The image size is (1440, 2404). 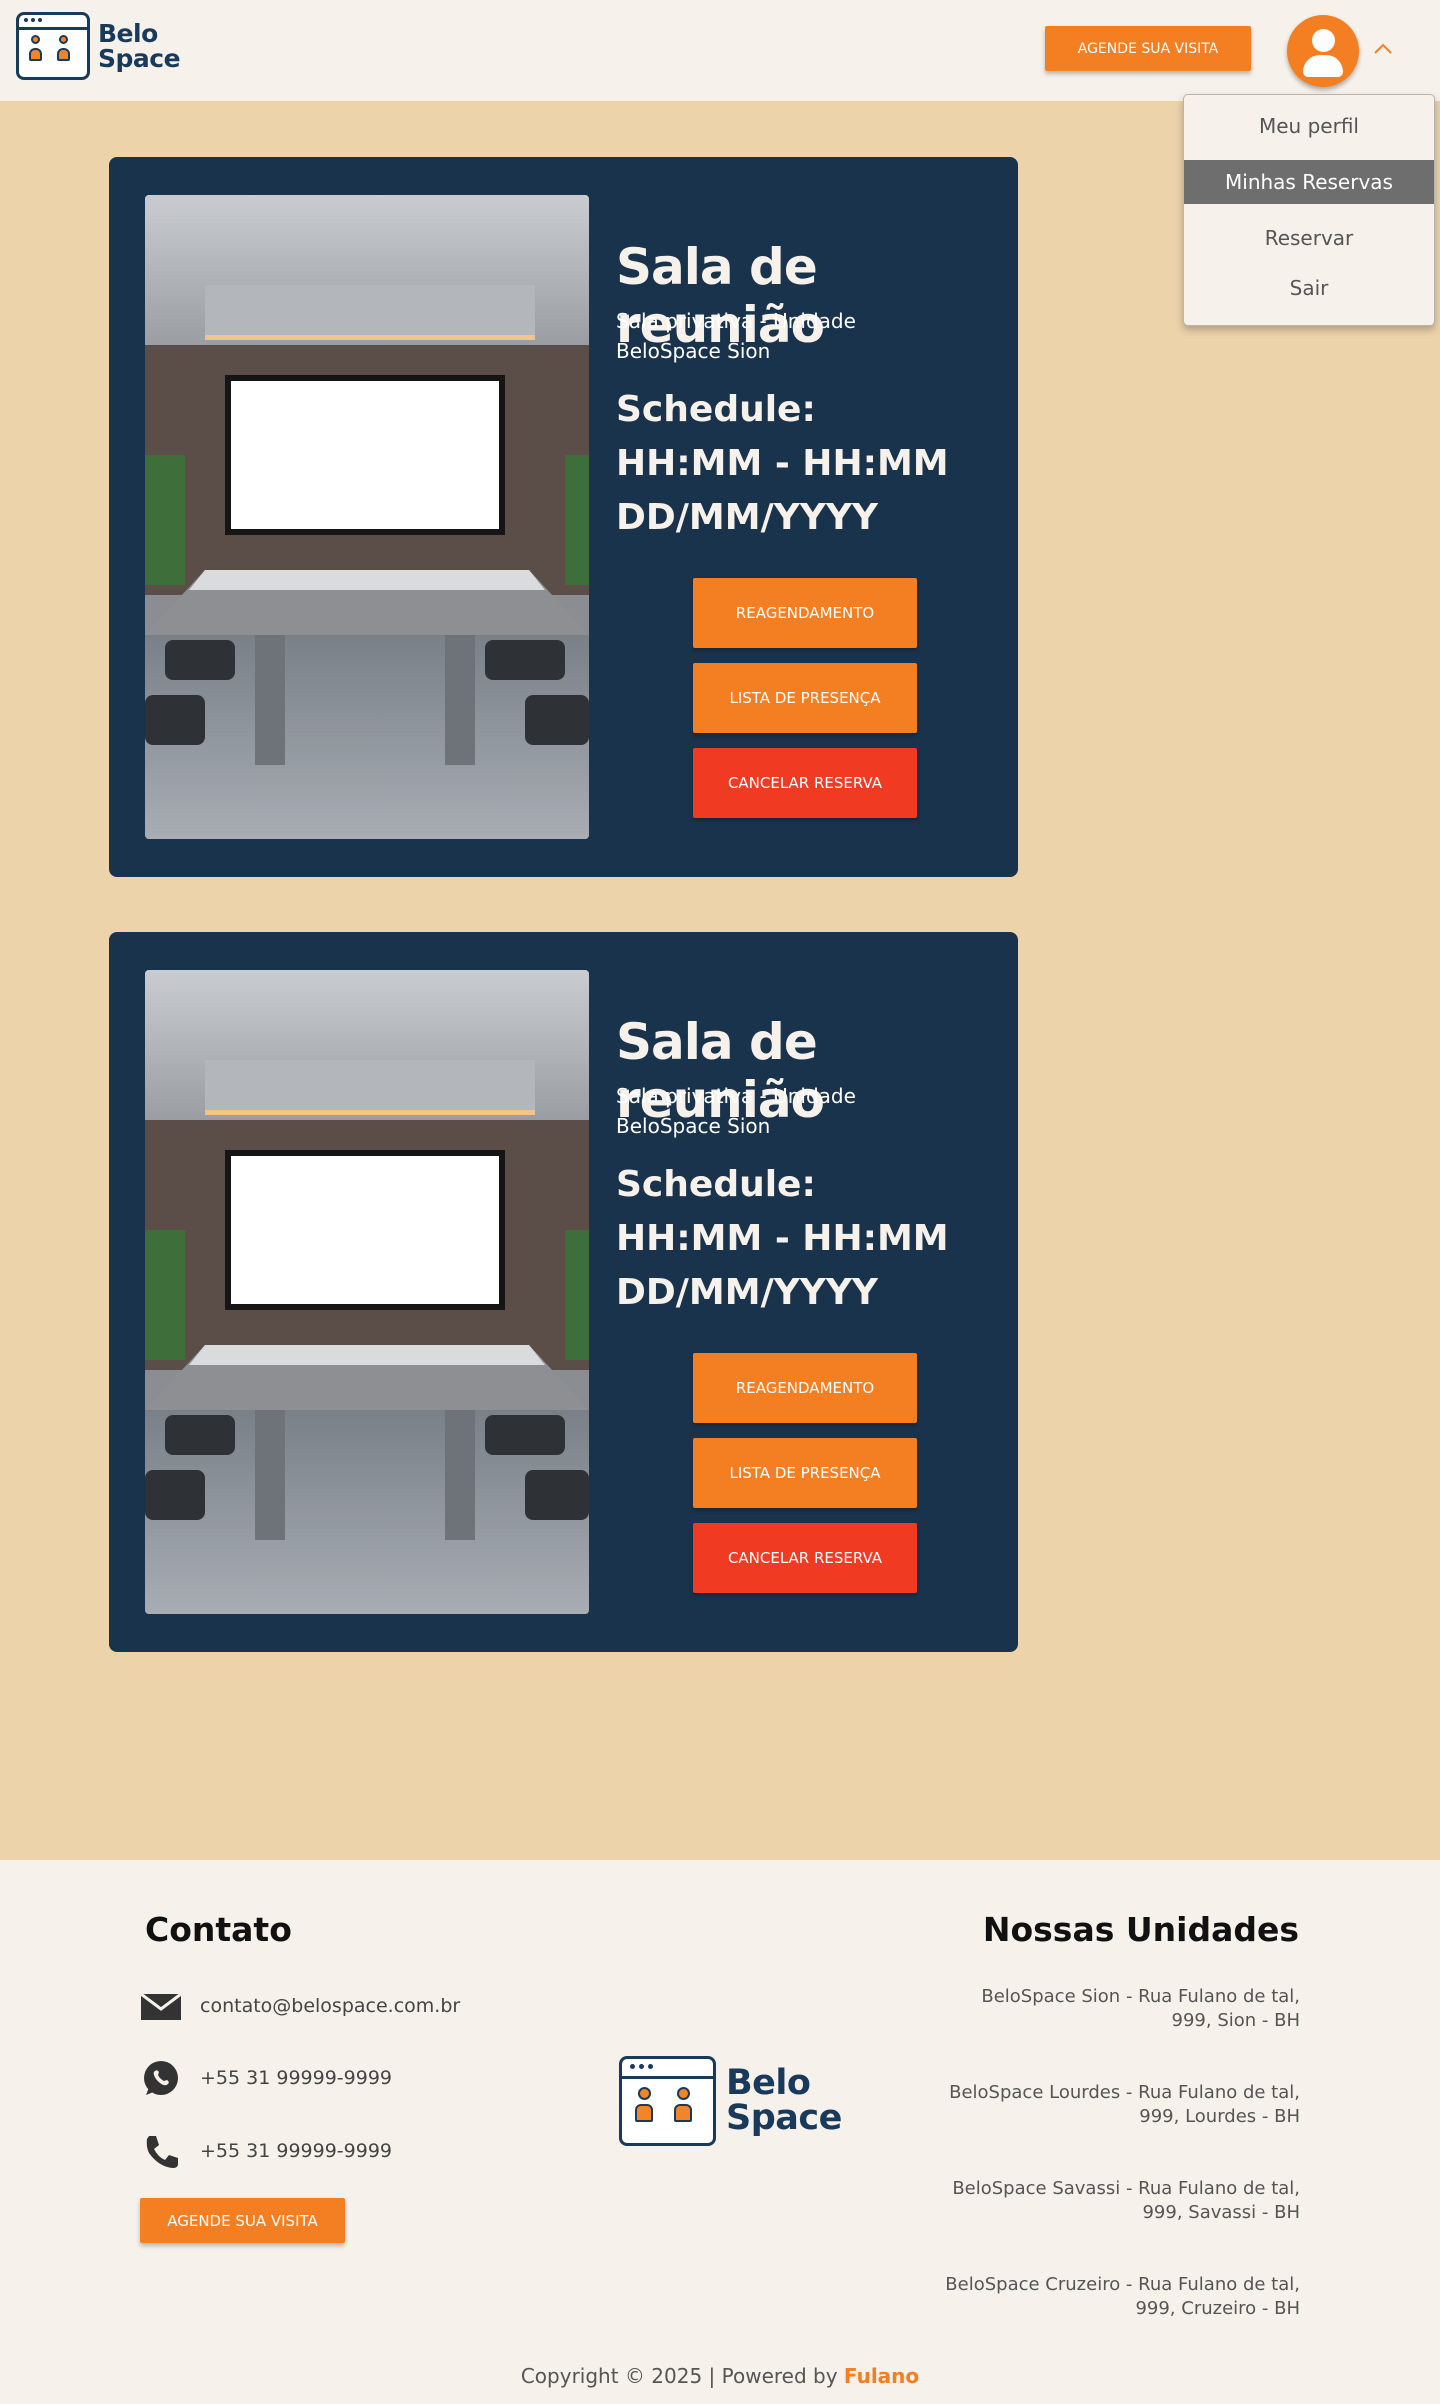 I want to click on copyright-text: Copyright © 2025 | Powered by, so click(x=679, y=2376).